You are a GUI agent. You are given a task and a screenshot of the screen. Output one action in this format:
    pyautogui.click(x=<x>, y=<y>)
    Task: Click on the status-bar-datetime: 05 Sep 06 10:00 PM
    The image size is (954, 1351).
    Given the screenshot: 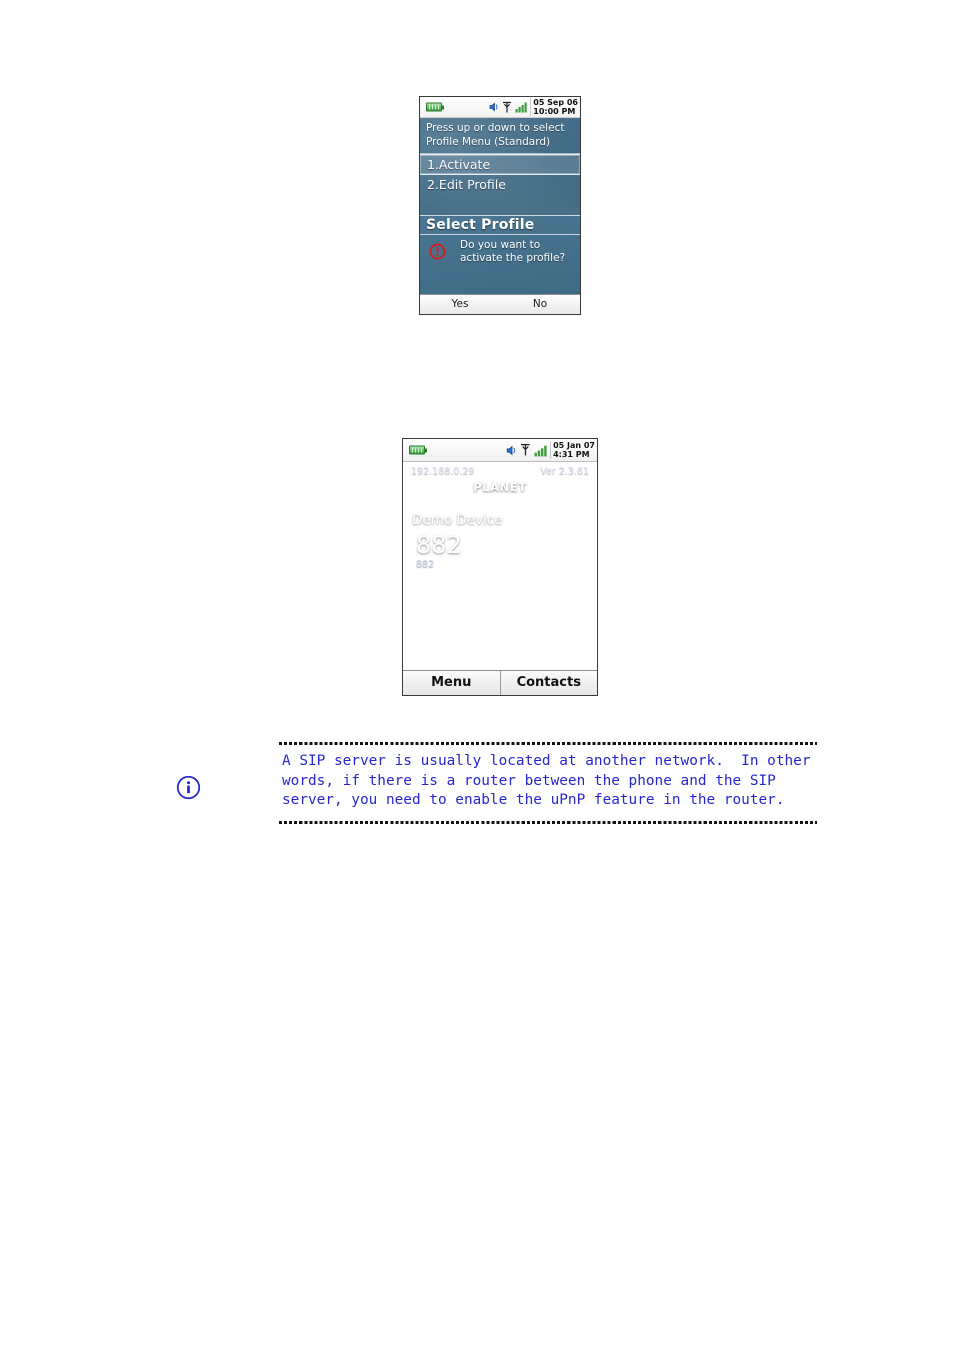 What is the action you would take?
    pyautogui.click(x=554, y=107)
    